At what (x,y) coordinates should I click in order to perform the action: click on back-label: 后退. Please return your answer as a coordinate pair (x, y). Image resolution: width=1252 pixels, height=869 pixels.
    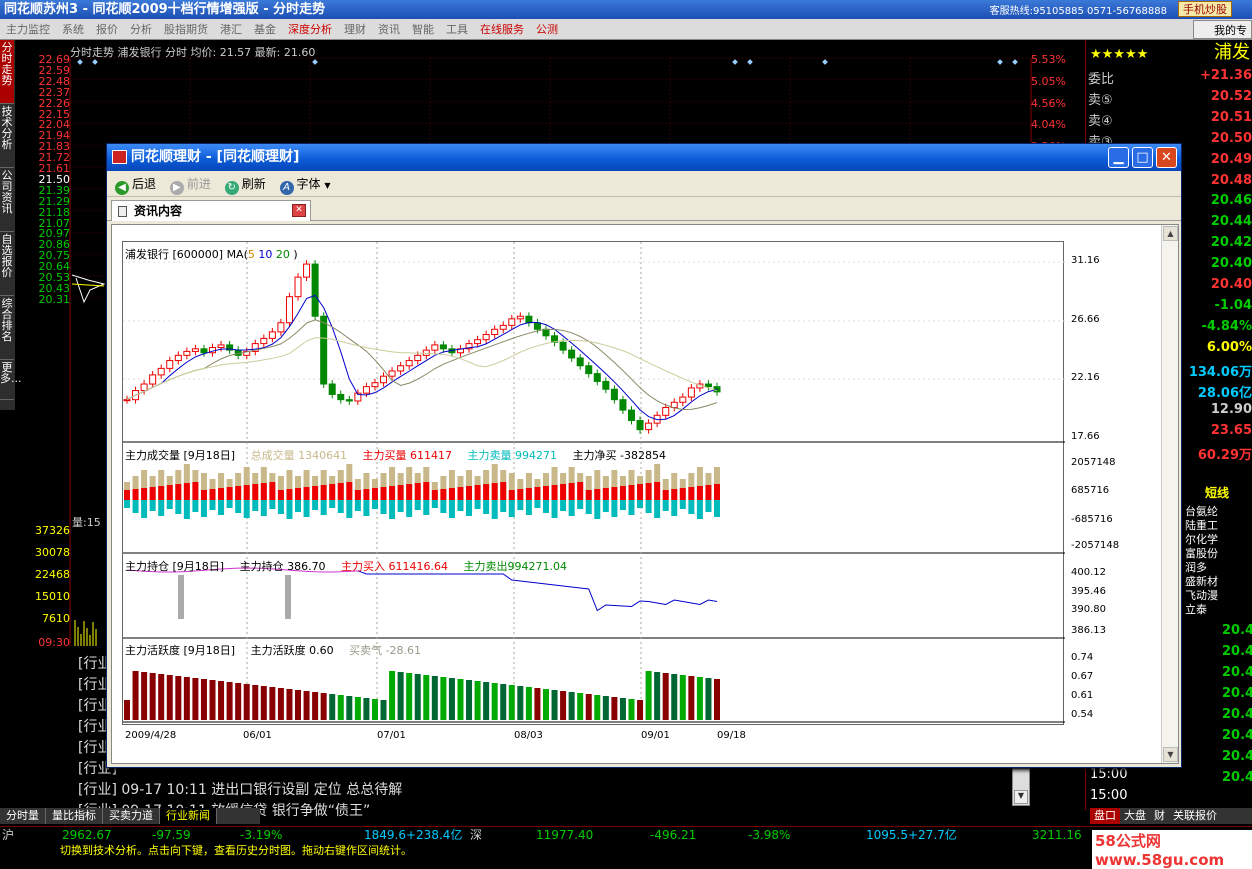
    Looking at the image, I should click on (144, 184).